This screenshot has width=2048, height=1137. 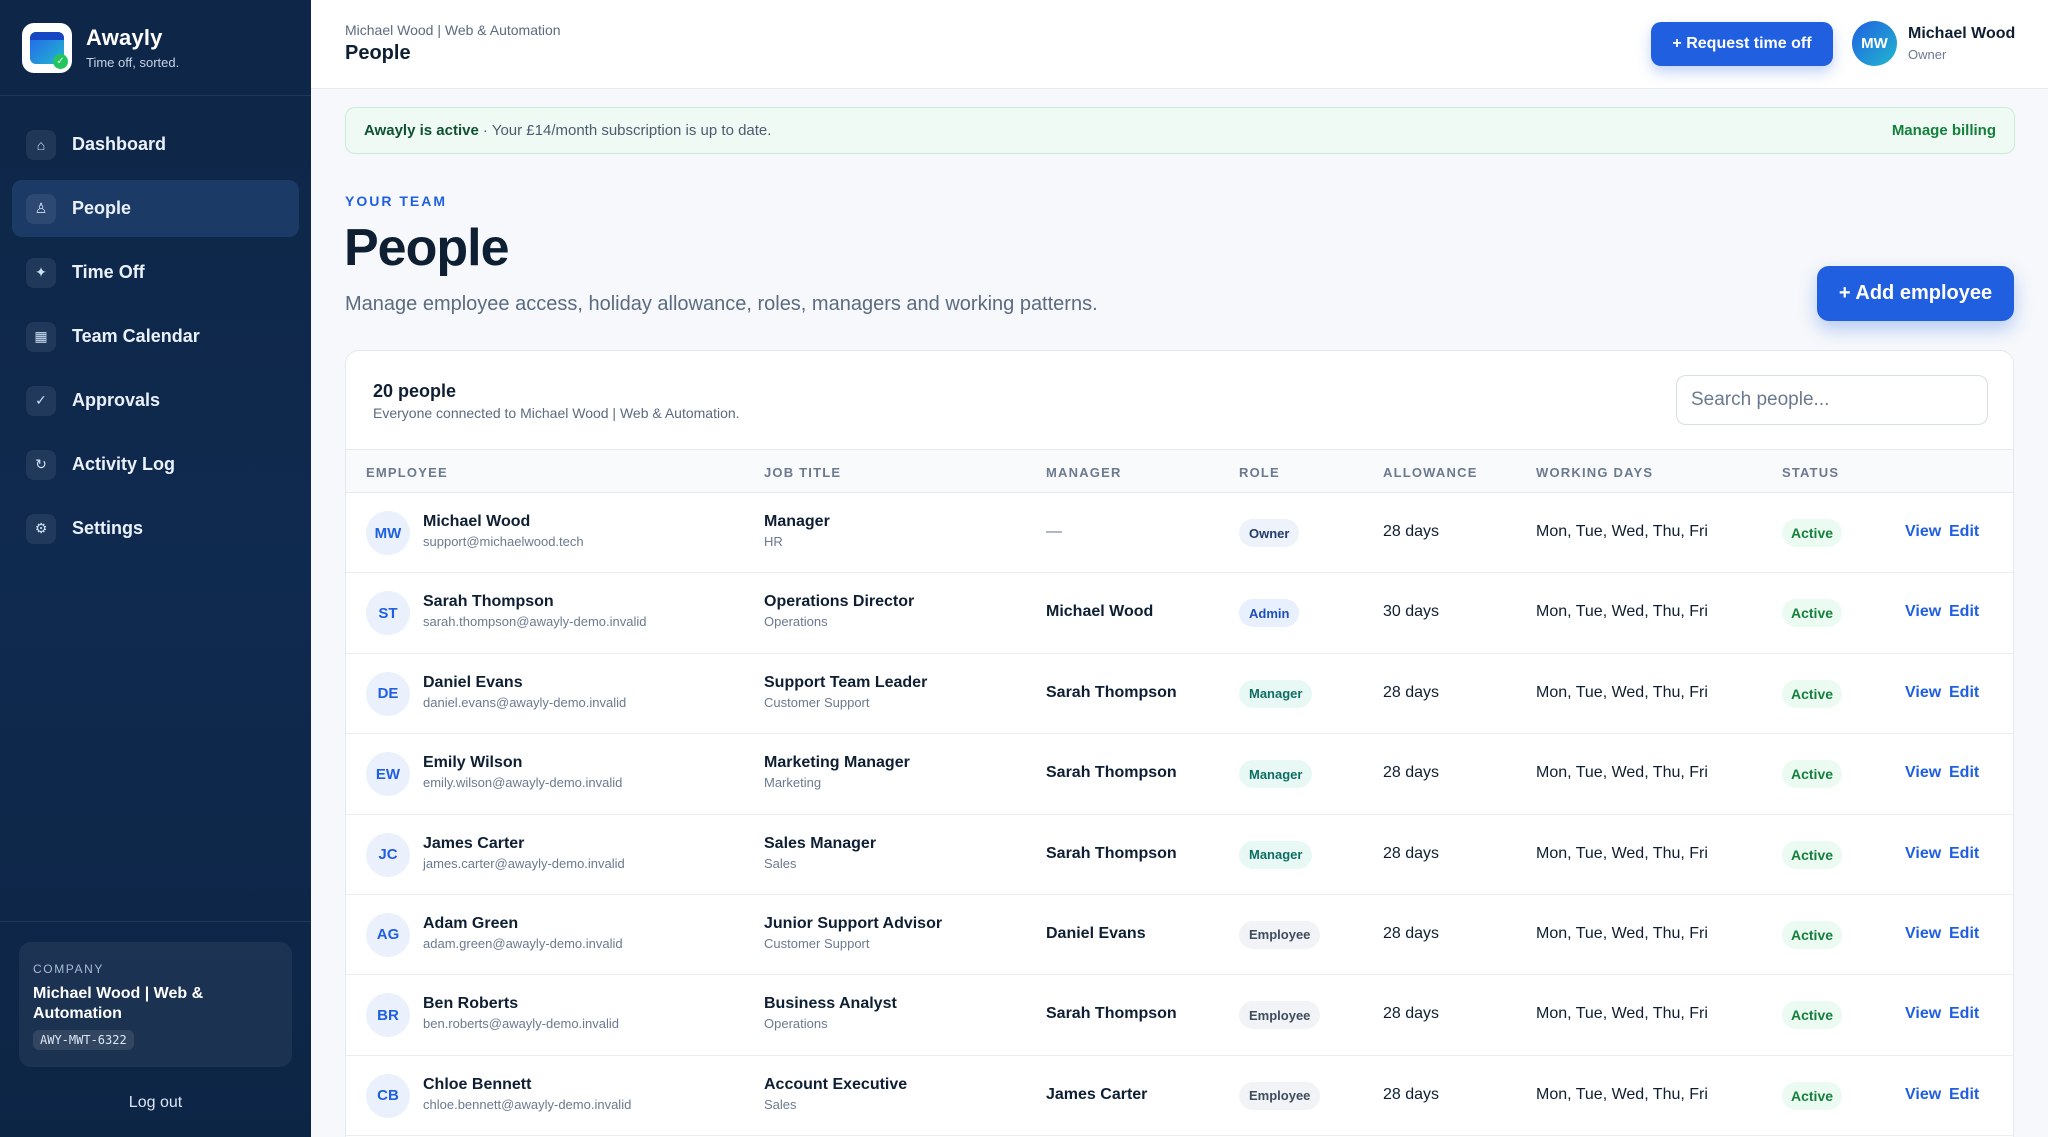 I want to click on sidebar-item-people: ♙ People, so click(x=155, y=208).